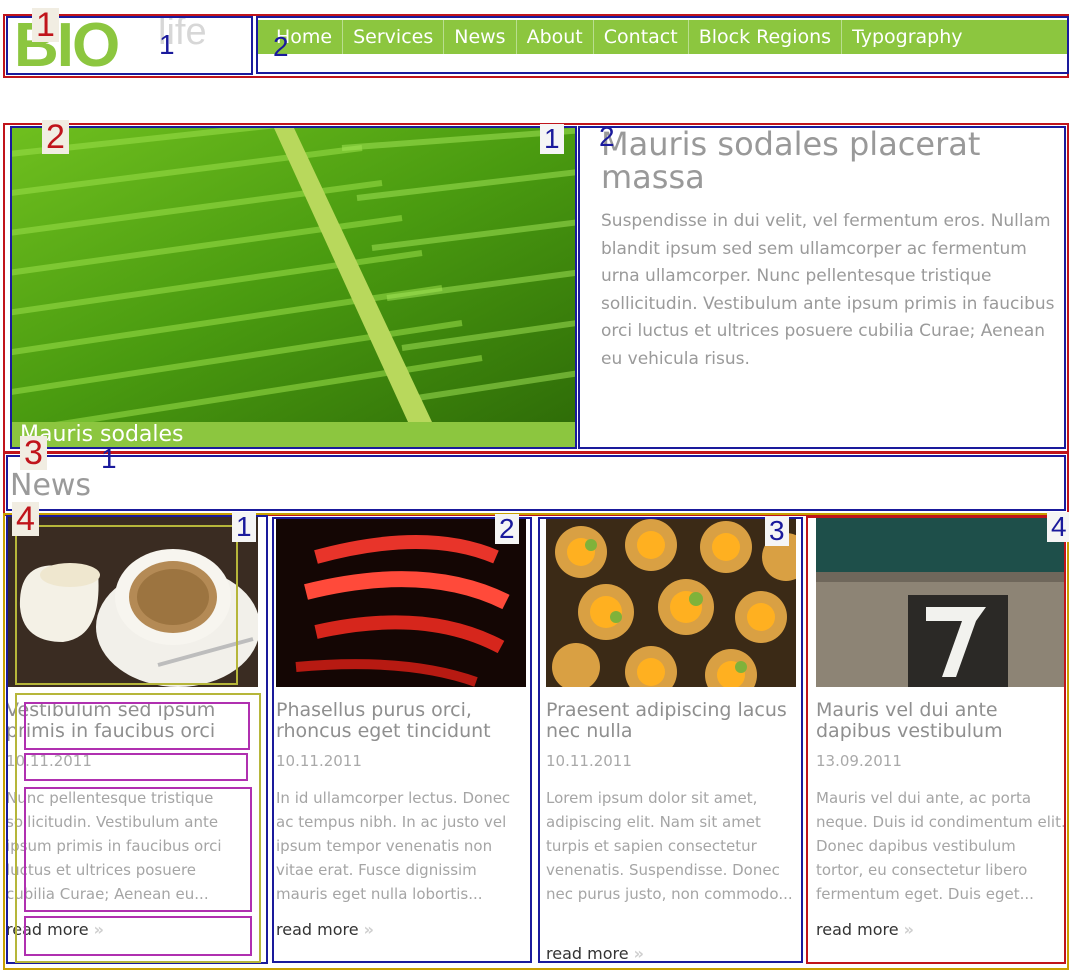 Image resolution: width=1069 pixels, height=970 pixels. Describe the element at coordinates (244, 527) in the screenshot. I see `annotation-tag-blue-card-1: 1` at that location.